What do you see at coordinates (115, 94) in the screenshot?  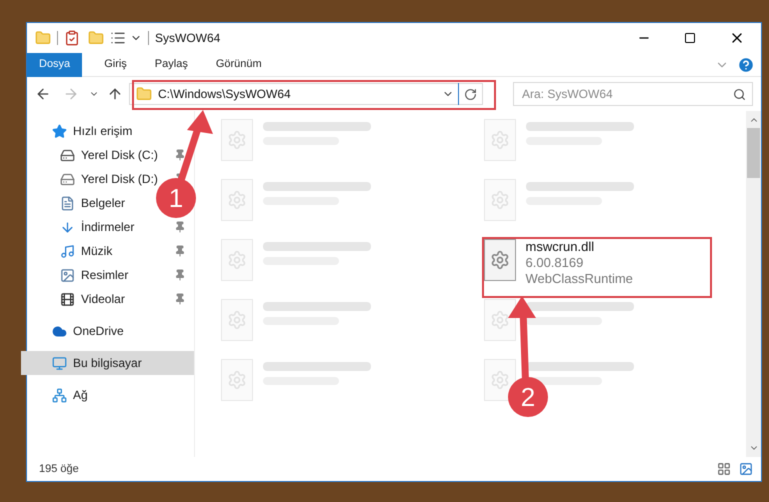 I see `up-icon` at bounding box center [115, 94].